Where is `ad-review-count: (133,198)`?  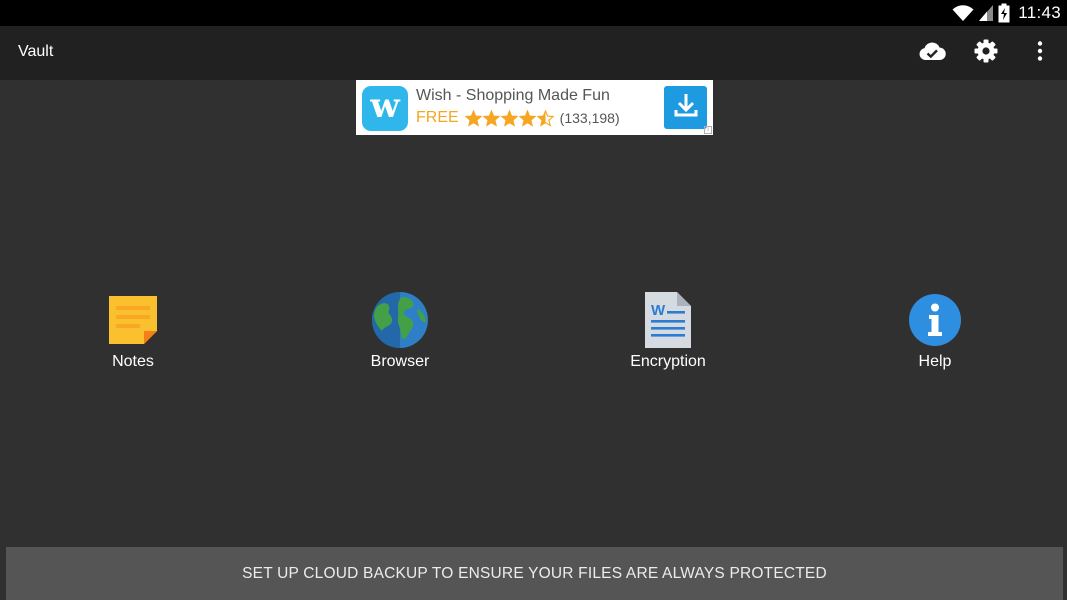 ad-review-count: (133,198) is located at coordinates (589, 118).